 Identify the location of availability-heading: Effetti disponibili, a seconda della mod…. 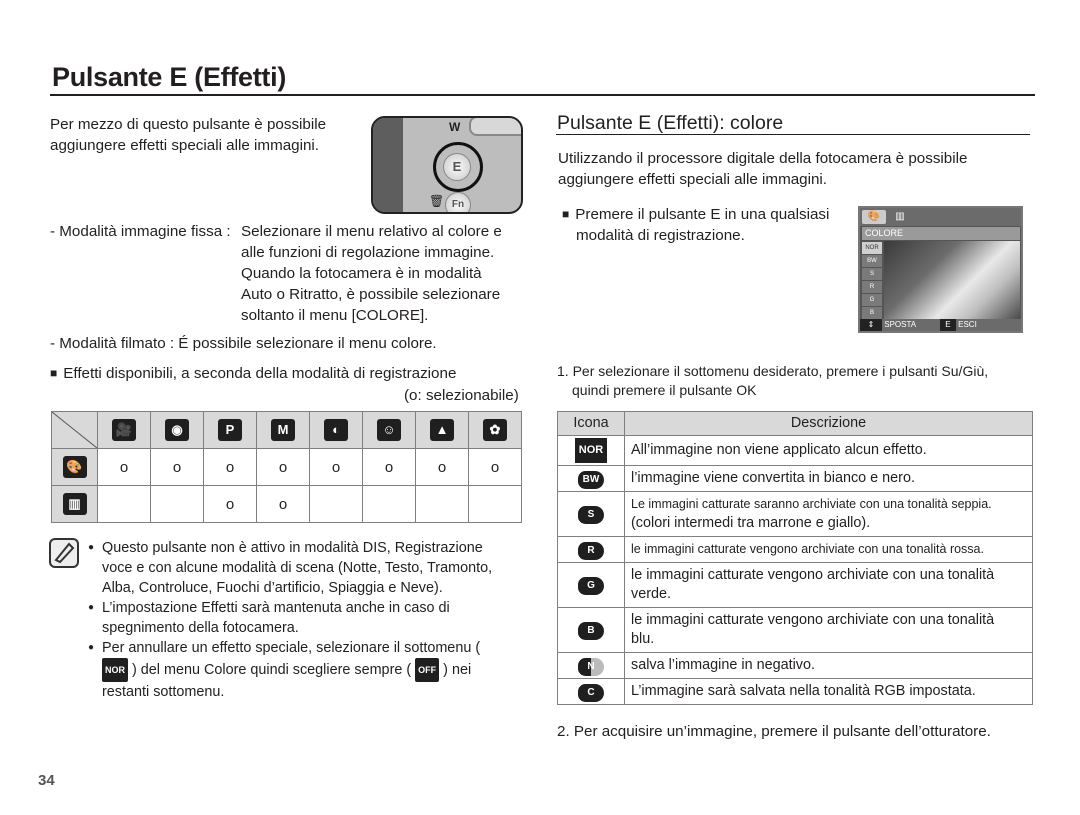
(253, 373).